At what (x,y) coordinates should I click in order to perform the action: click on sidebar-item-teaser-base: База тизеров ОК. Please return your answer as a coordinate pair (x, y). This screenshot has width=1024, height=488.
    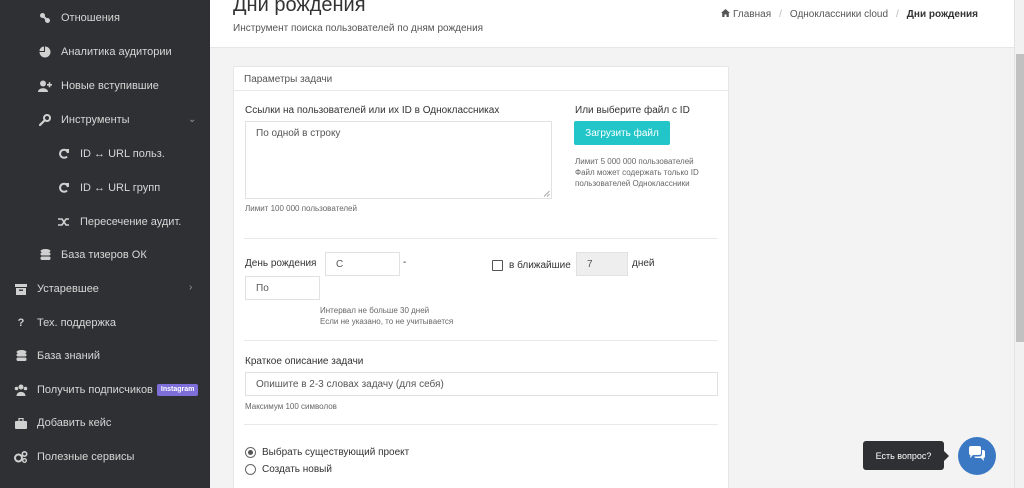
    Looking at the image, I should click on (92, 255).